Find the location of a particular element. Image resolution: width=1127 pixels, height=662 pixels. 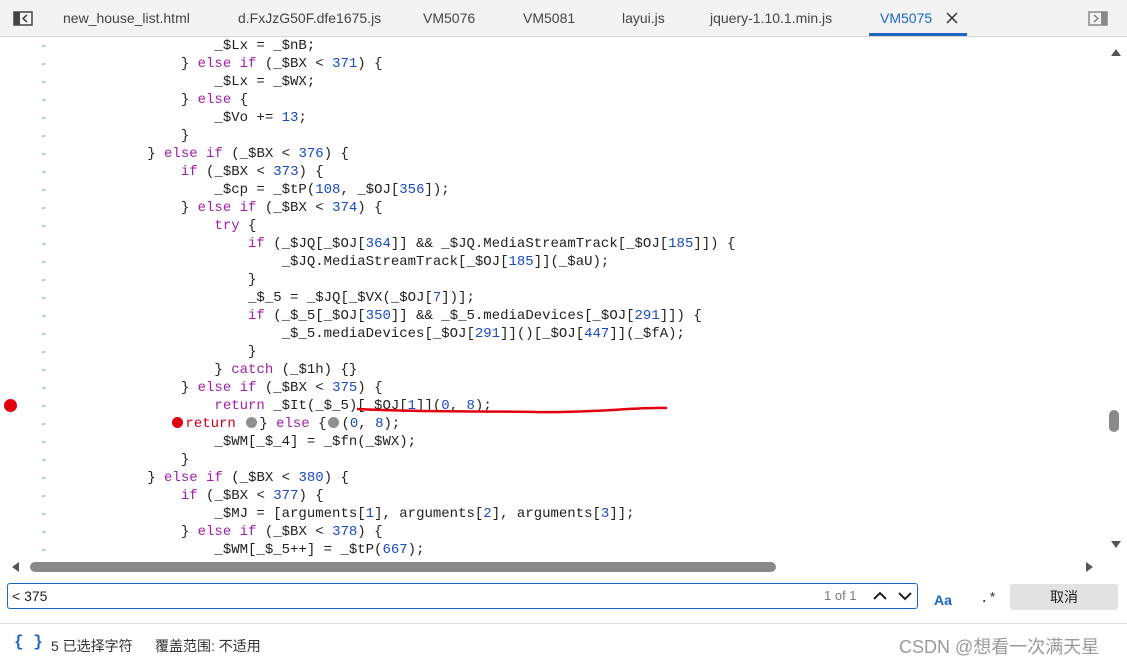

code-text: } else if (_$BX < 371) { is located at coordinates (231, 64).